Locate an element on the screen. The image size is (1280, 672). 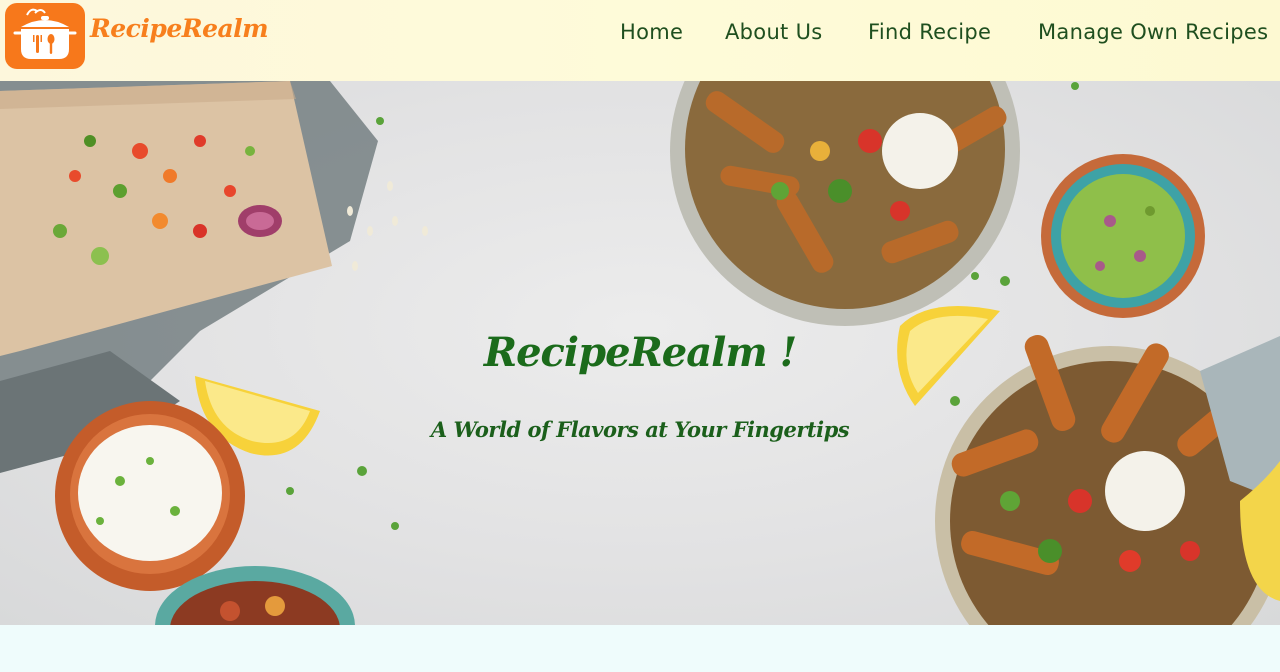
brand-name: RecipeRealm is located at coordinates (179, 28).